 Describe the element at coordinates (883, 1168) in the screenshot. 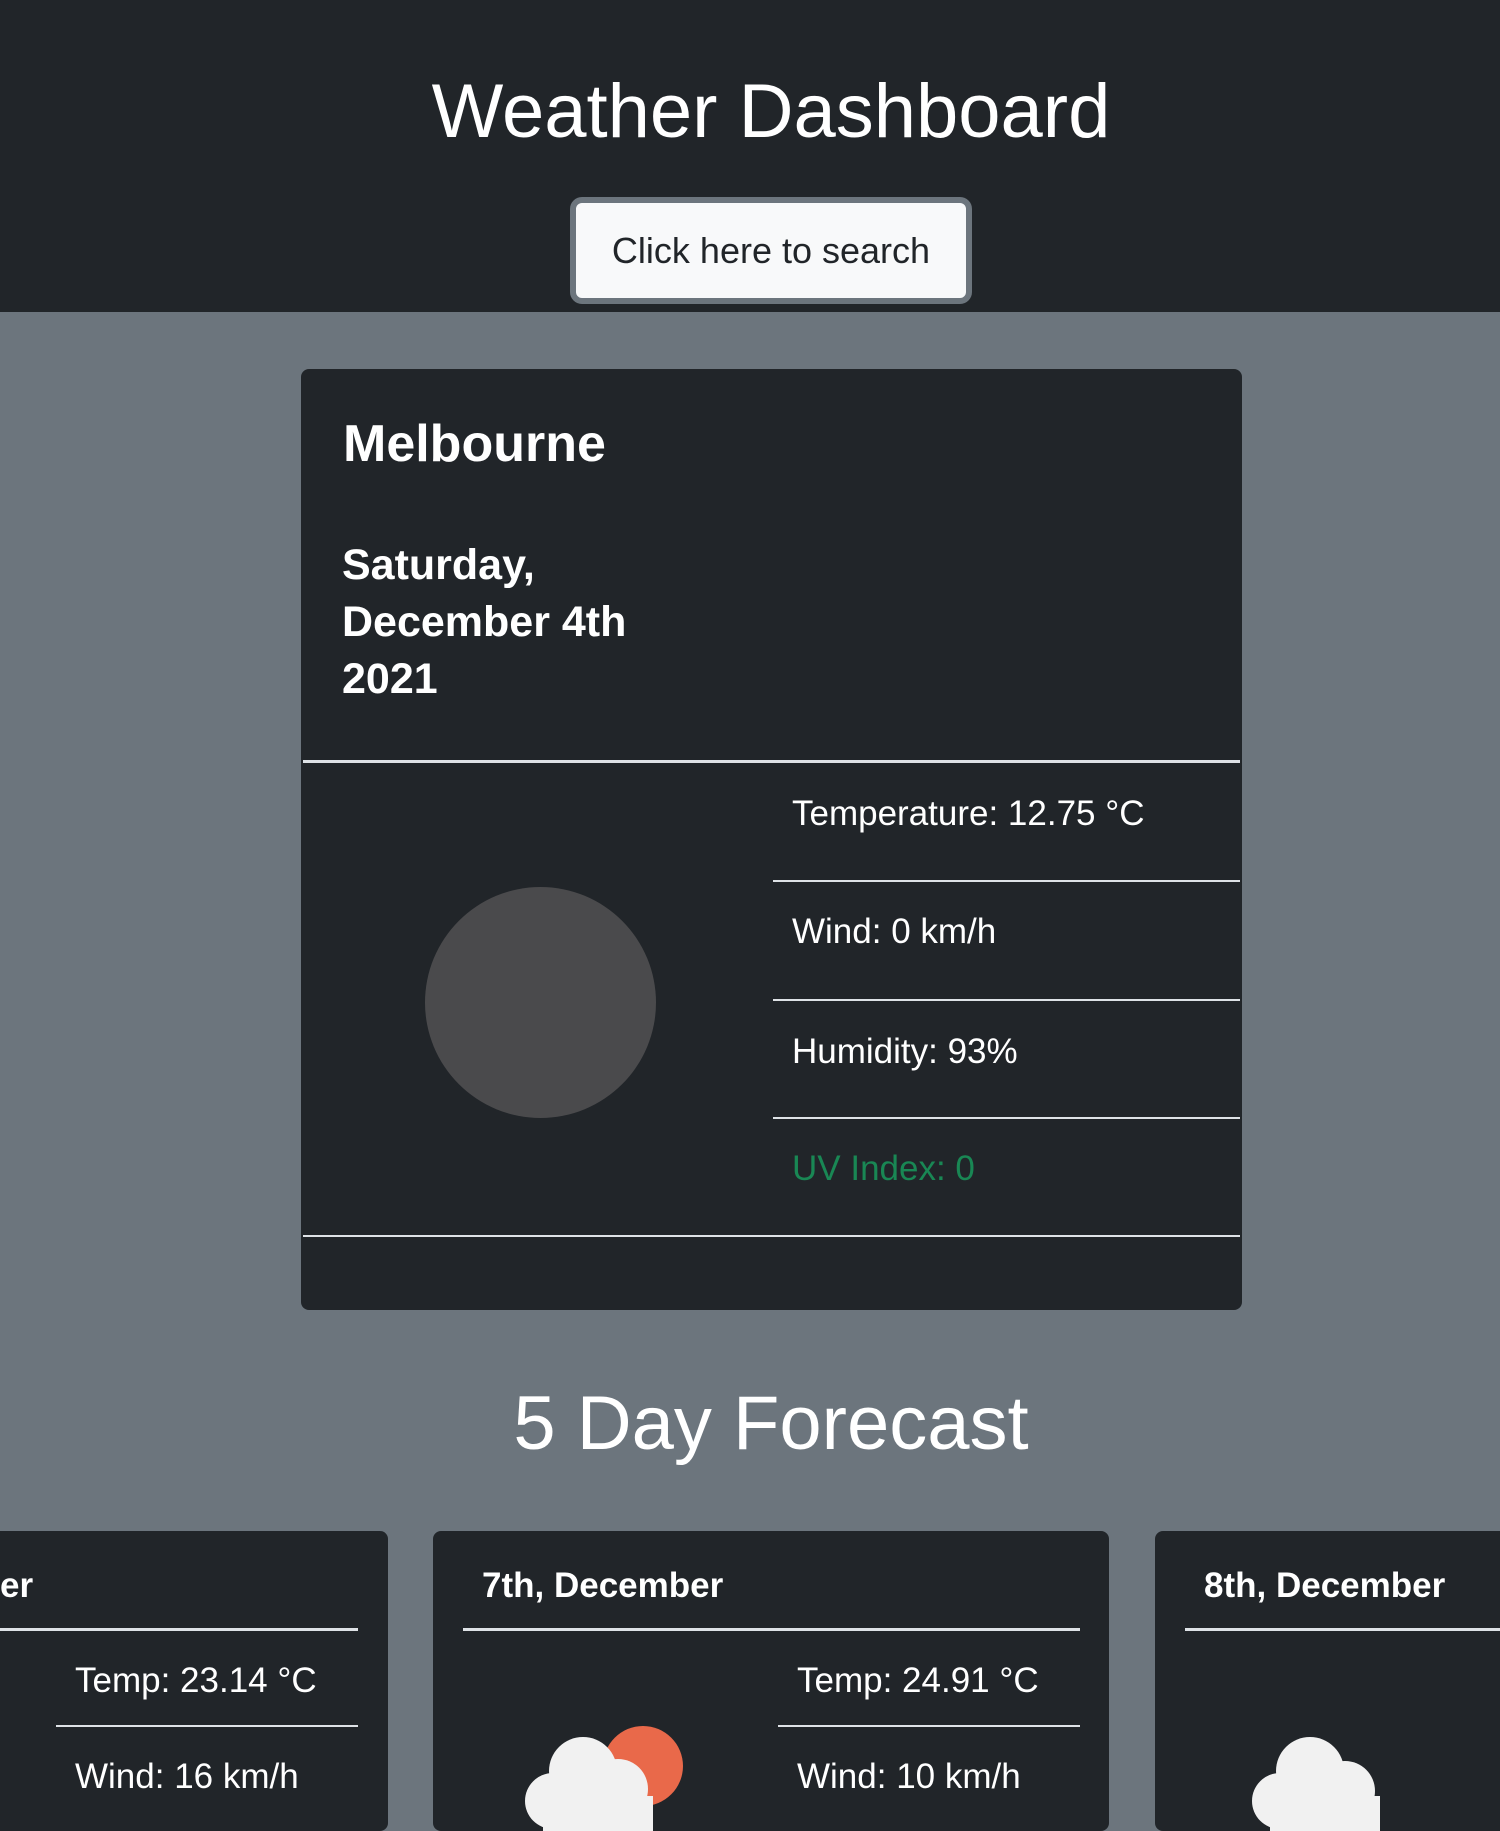

I see `uv-index-stat: UV Index: 0` at that location.